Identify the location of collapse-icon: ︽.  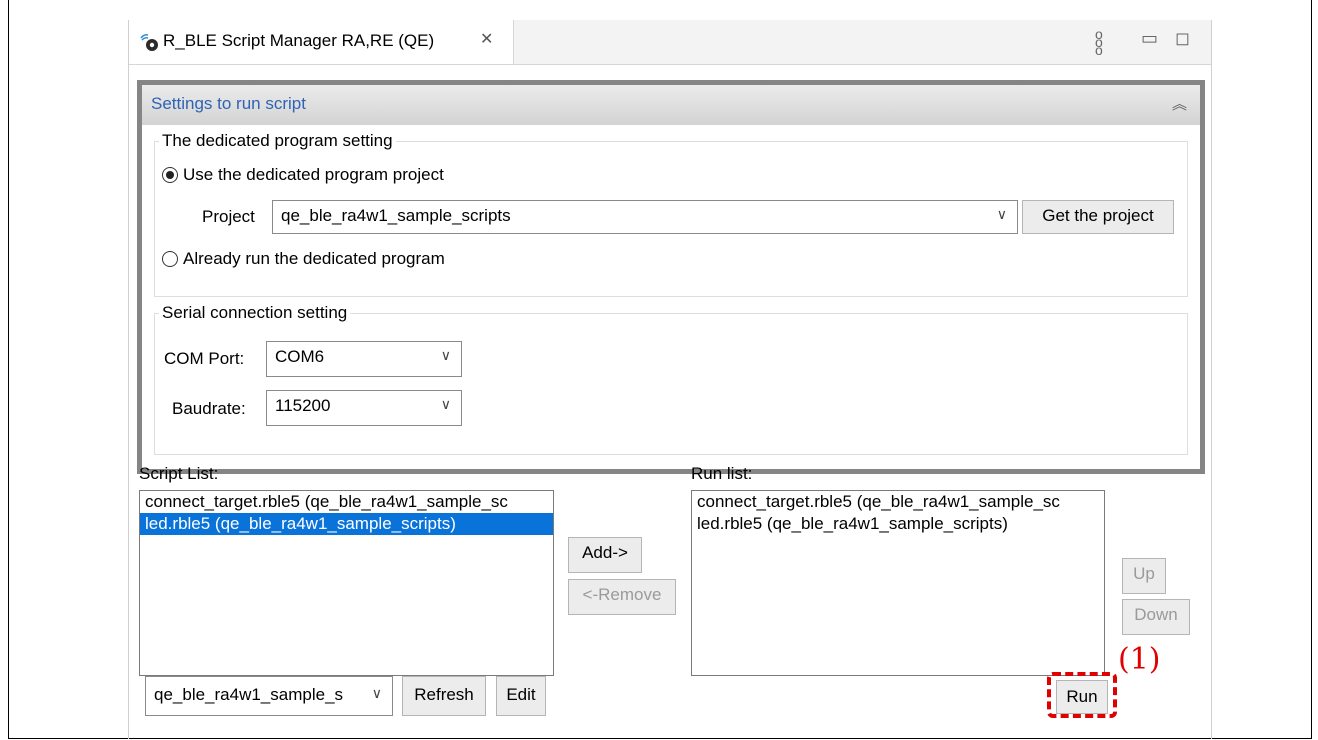
(1179, 103).